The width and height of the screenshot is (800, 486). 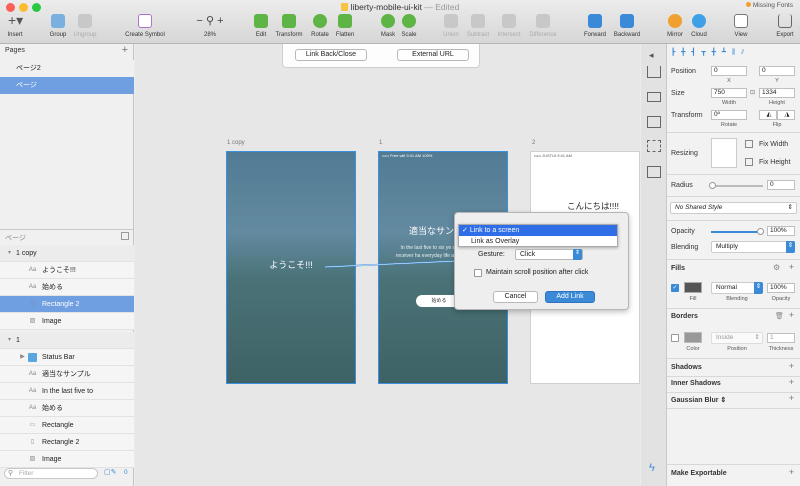 I want to click on export-button: Export, so click(x=785, y=26).